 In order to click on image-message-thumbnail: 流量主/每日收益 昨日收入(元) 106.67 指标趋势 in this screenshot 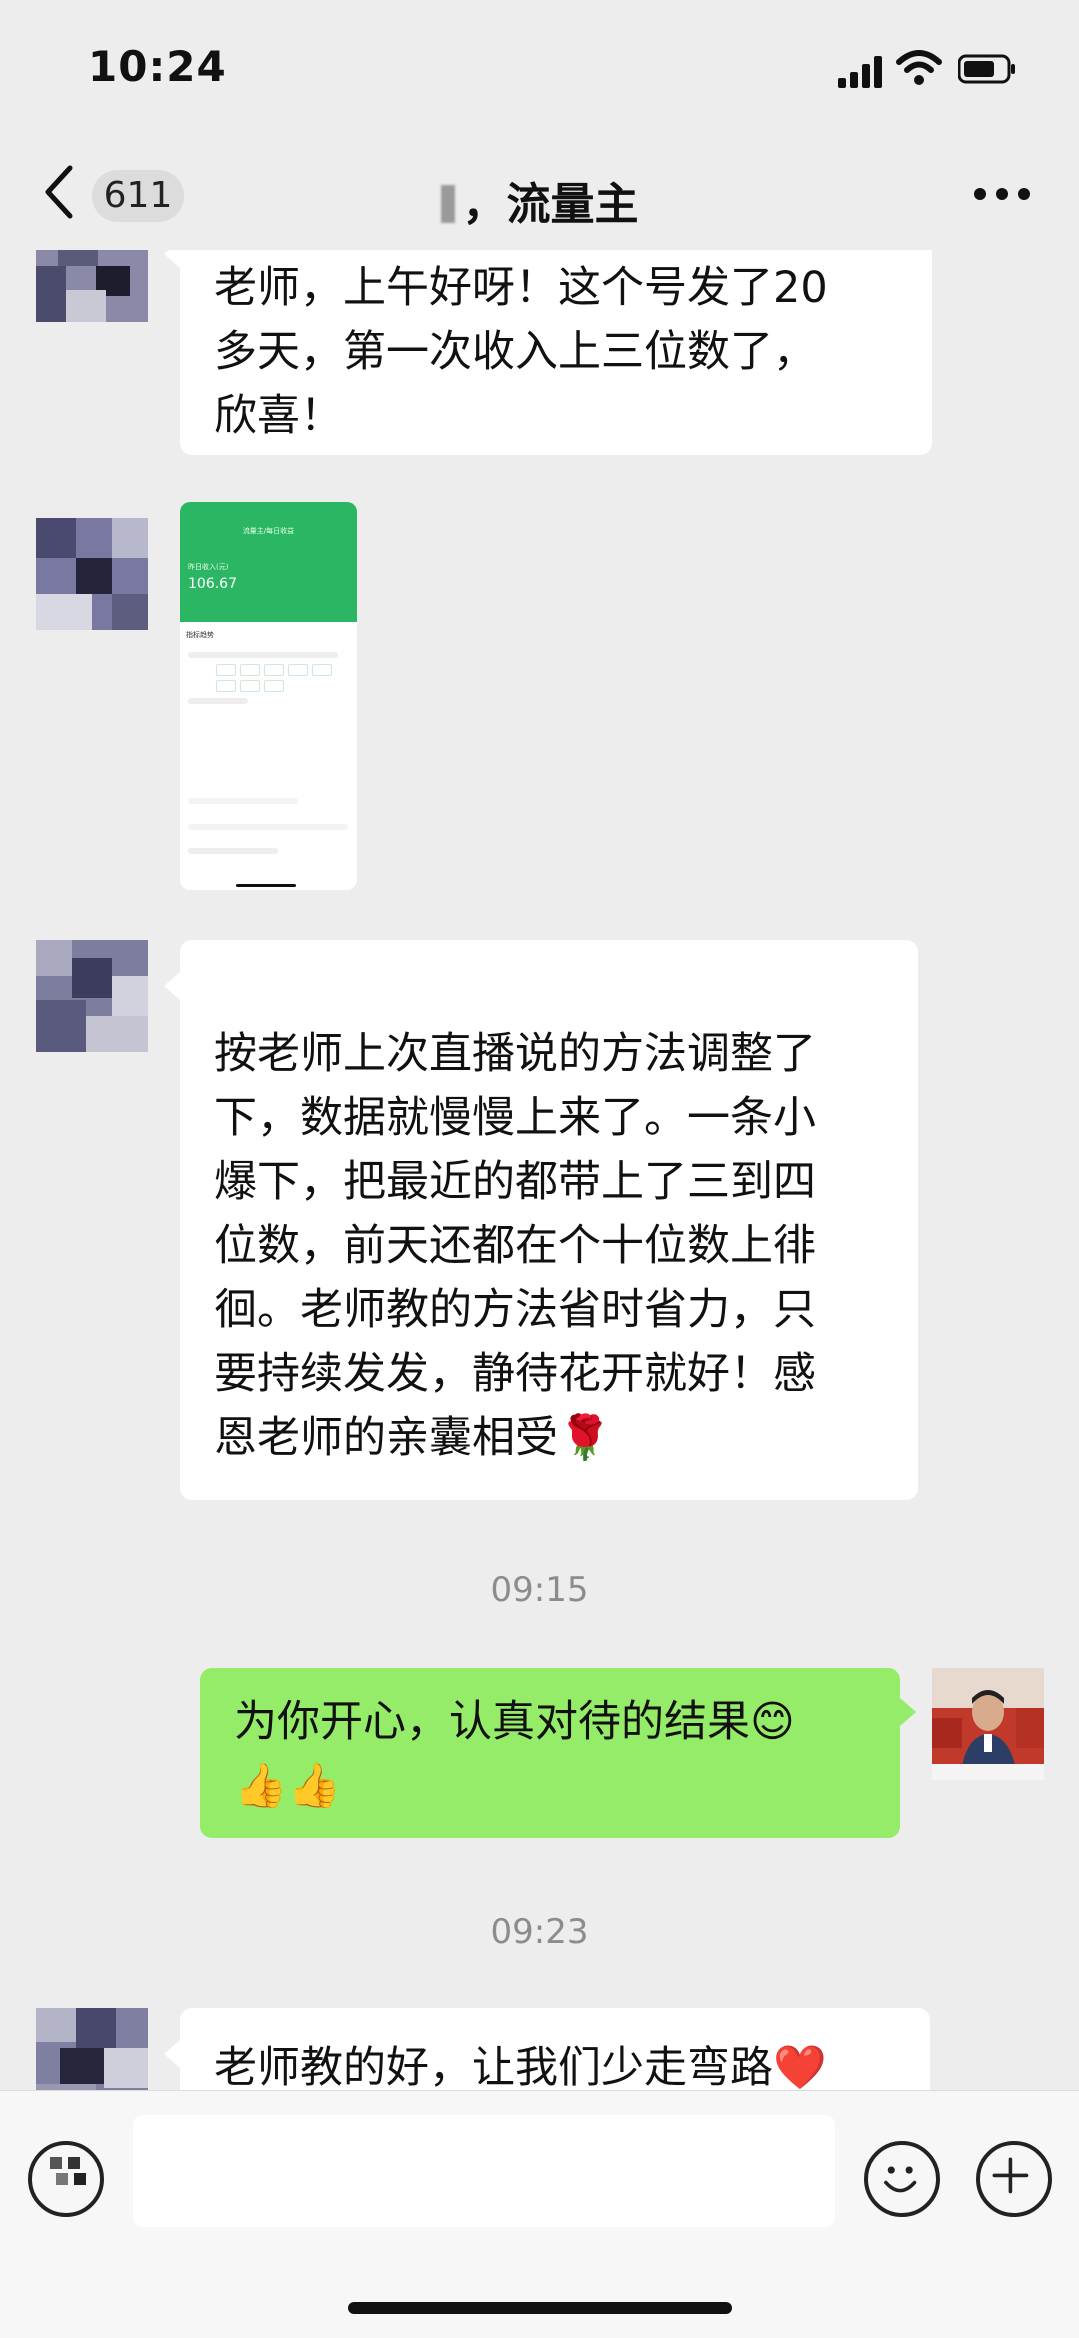, I will do `click(268, 696)`.